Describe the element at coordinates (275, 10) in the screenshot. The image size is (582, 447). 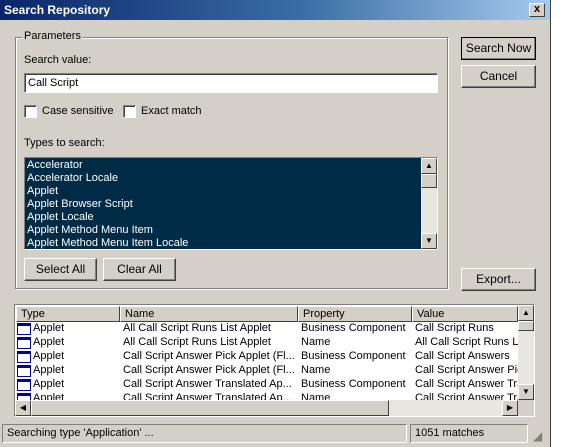
I see `title-bar: Search Repository x` at that location.